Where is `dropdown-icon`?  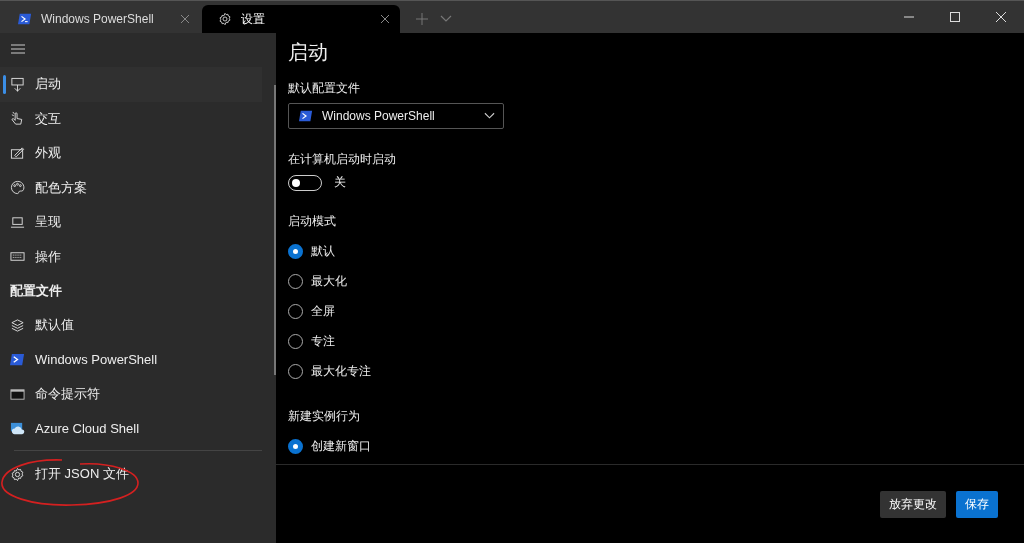
dropdown-icon is located at coordinates (446, 19).